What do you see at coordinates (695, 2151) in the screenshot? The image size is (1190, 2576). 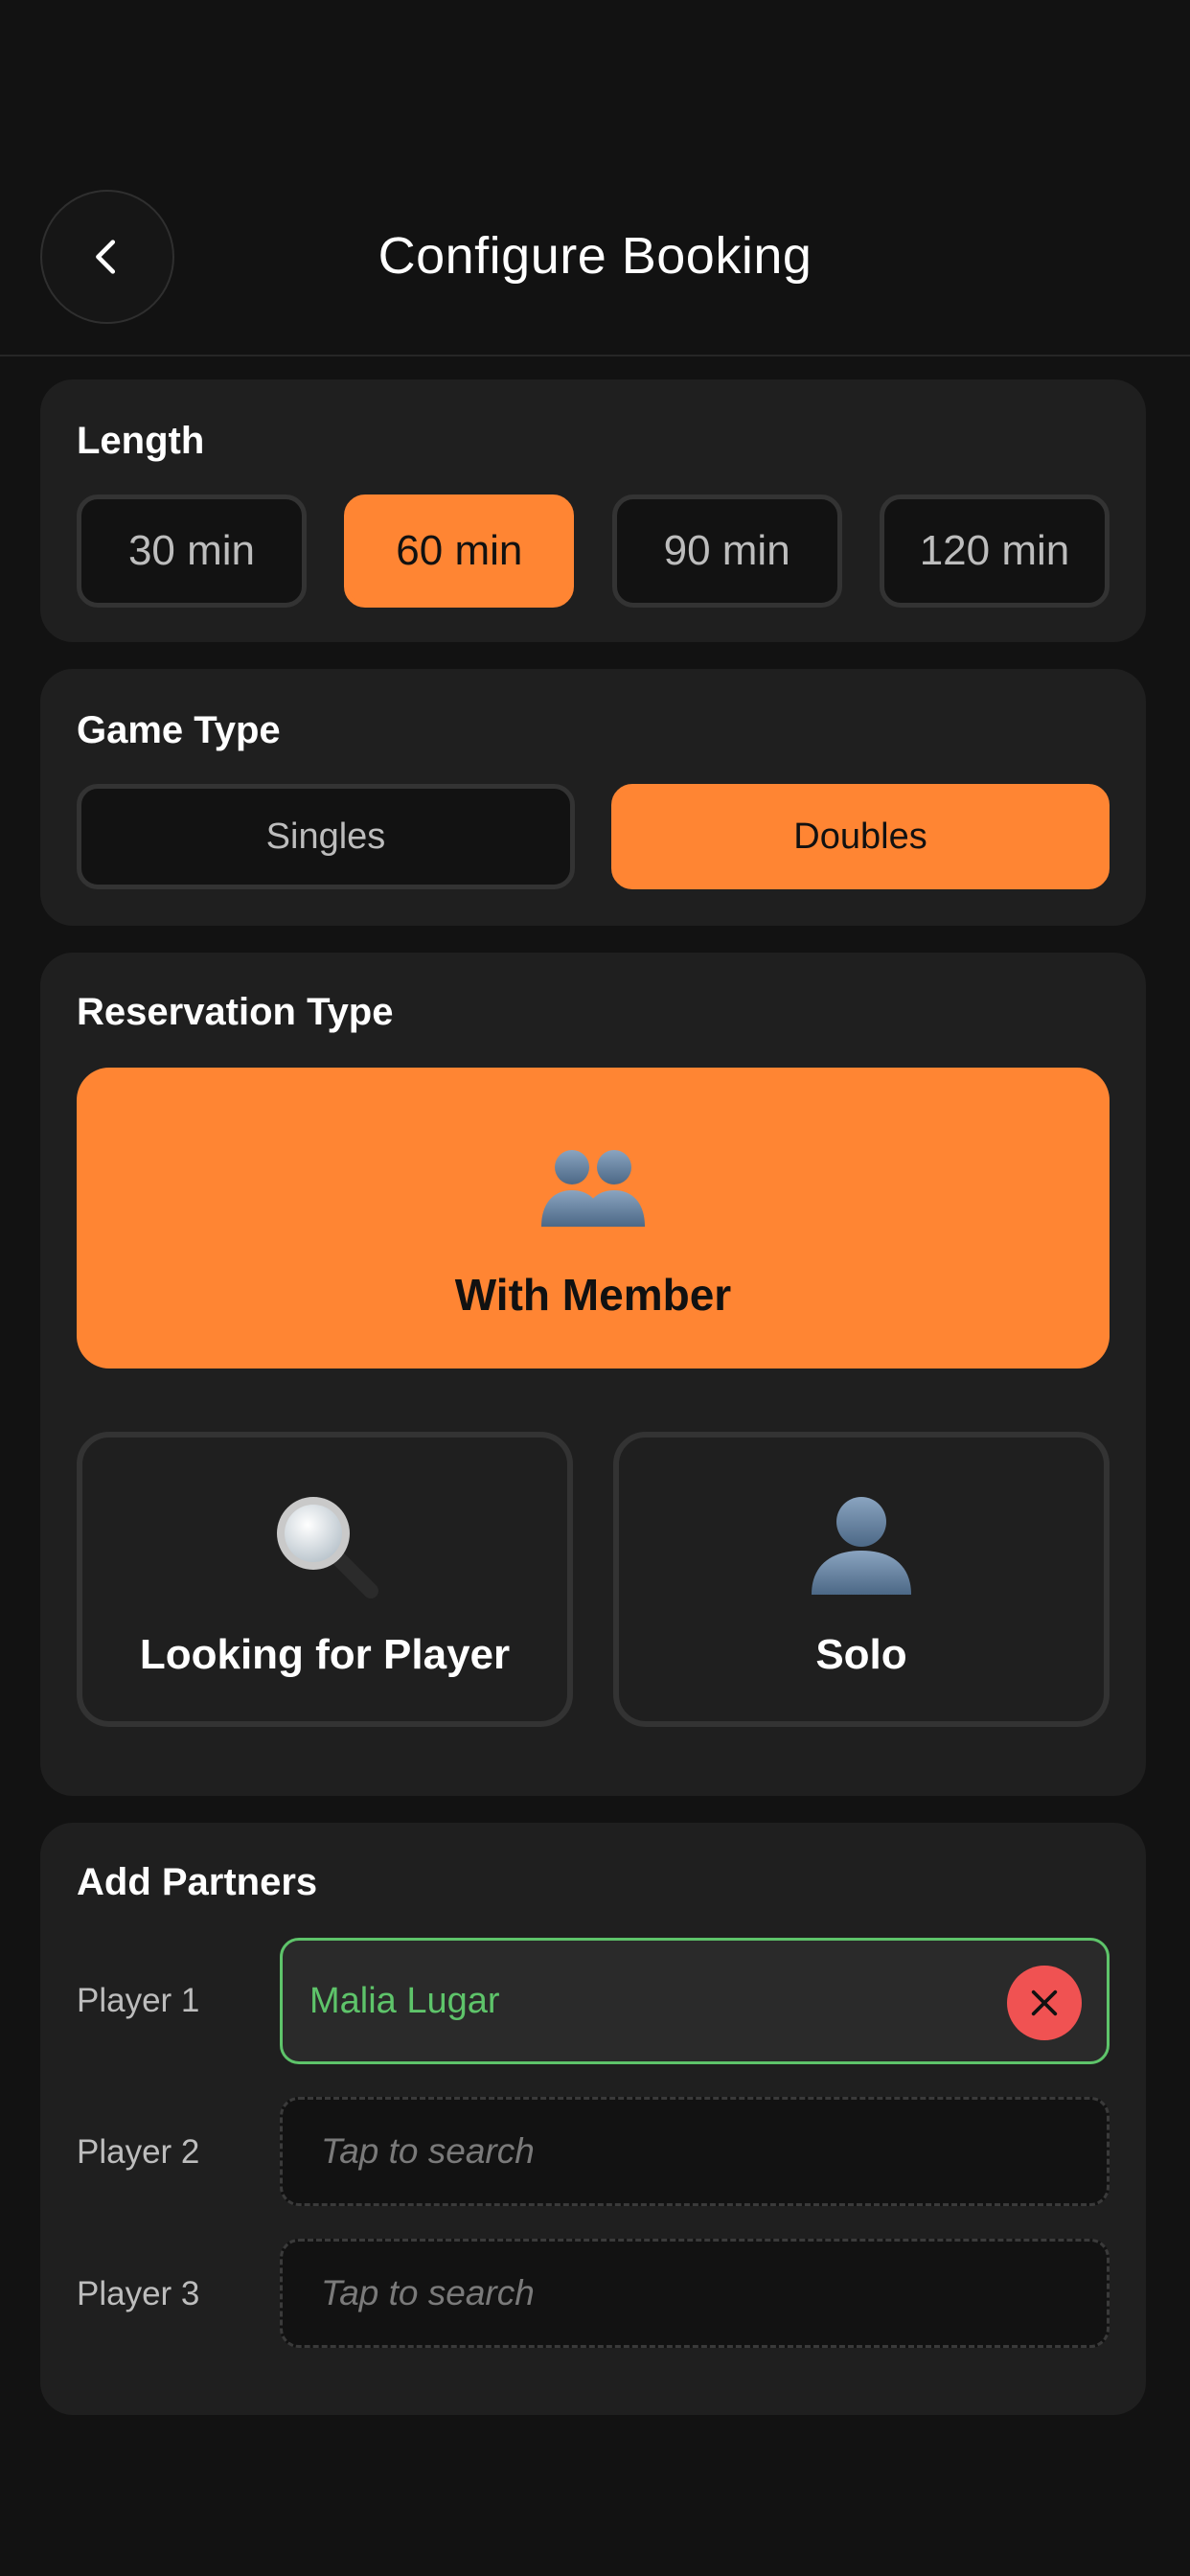 I see `player-2-field: Tap to search` at bounding box center [695, 2151].